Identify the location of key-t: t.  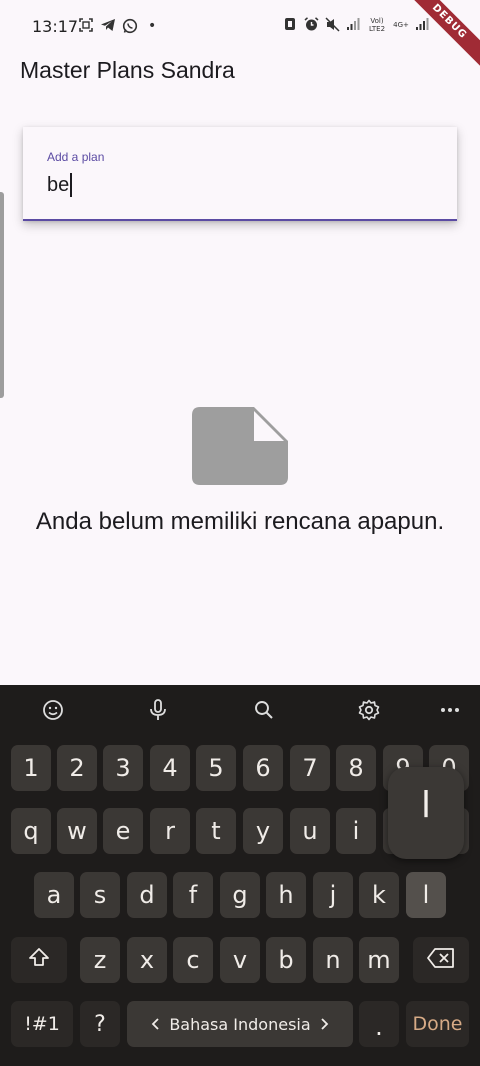
(216, 831).